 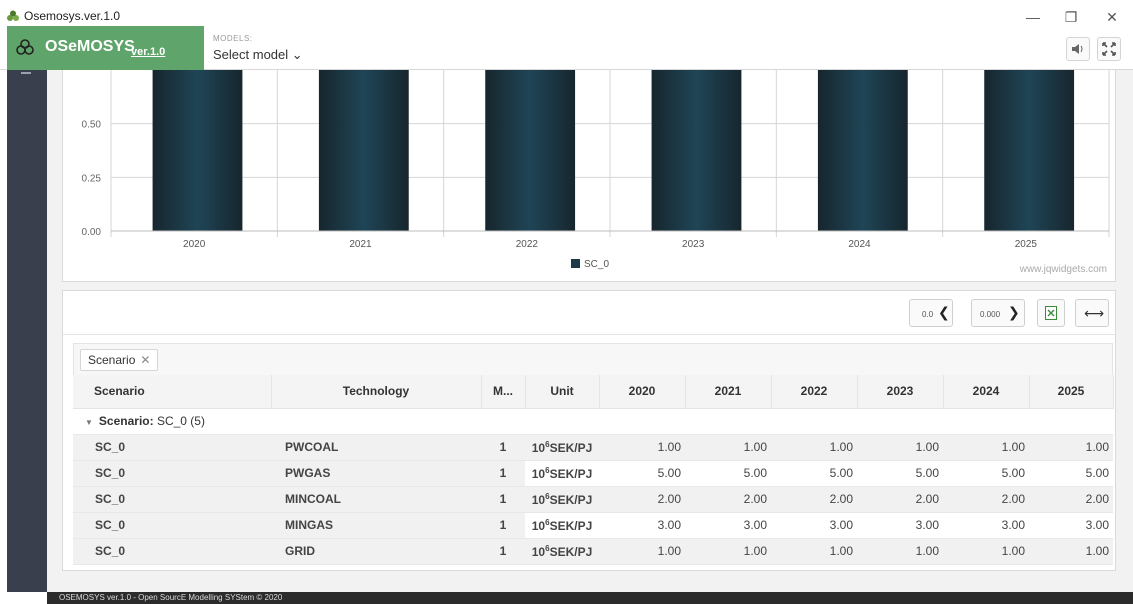 I want to click on cell-value-2022: 3.00, so click(x=814, y=525).